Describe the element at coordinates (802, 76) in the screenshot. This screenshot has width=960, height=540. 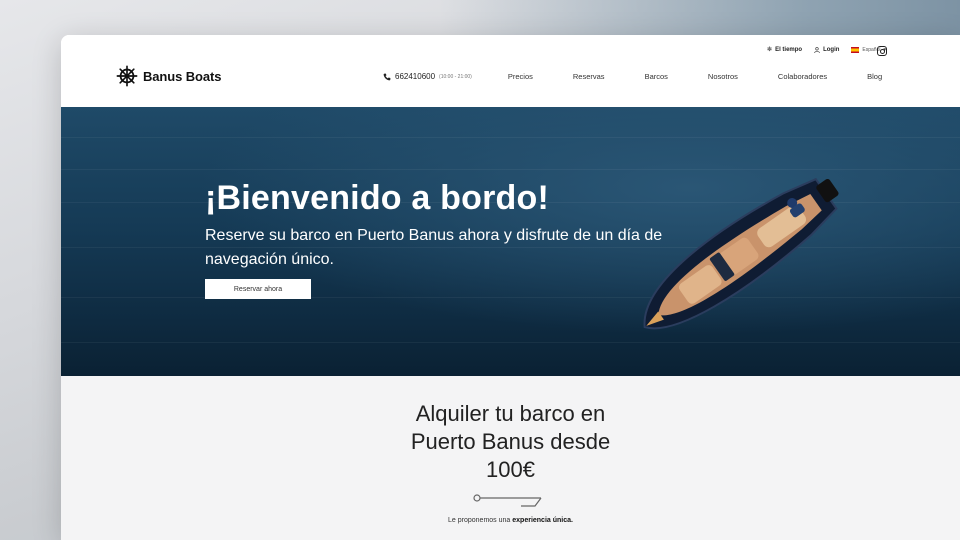
I see `nav-item-colaboradores: Colaboradores` at that location.